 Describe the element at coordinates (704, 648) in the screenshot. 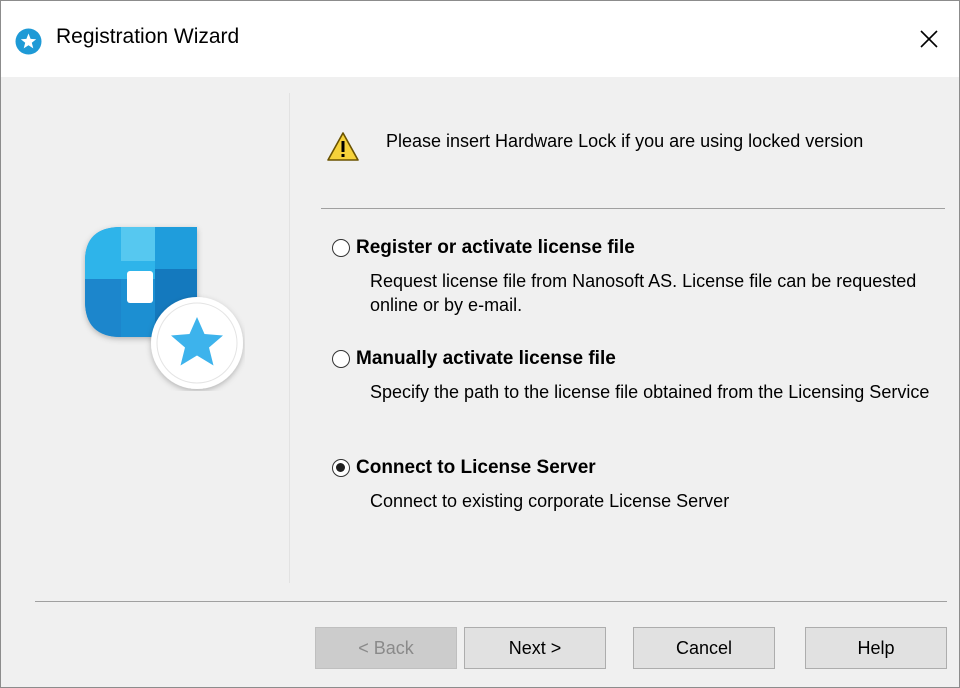

I see `cancel-button: Cancel` at that location.